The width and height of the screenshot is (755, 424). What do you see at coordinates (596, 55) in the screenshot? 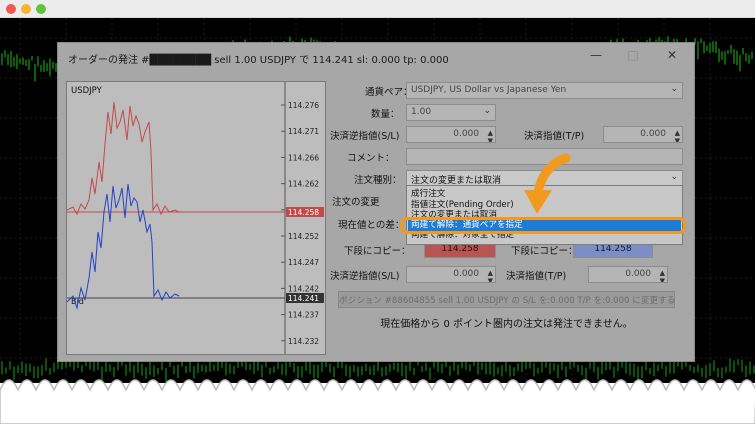
I see `minimize-button: —` at bounding box center [596, 55].